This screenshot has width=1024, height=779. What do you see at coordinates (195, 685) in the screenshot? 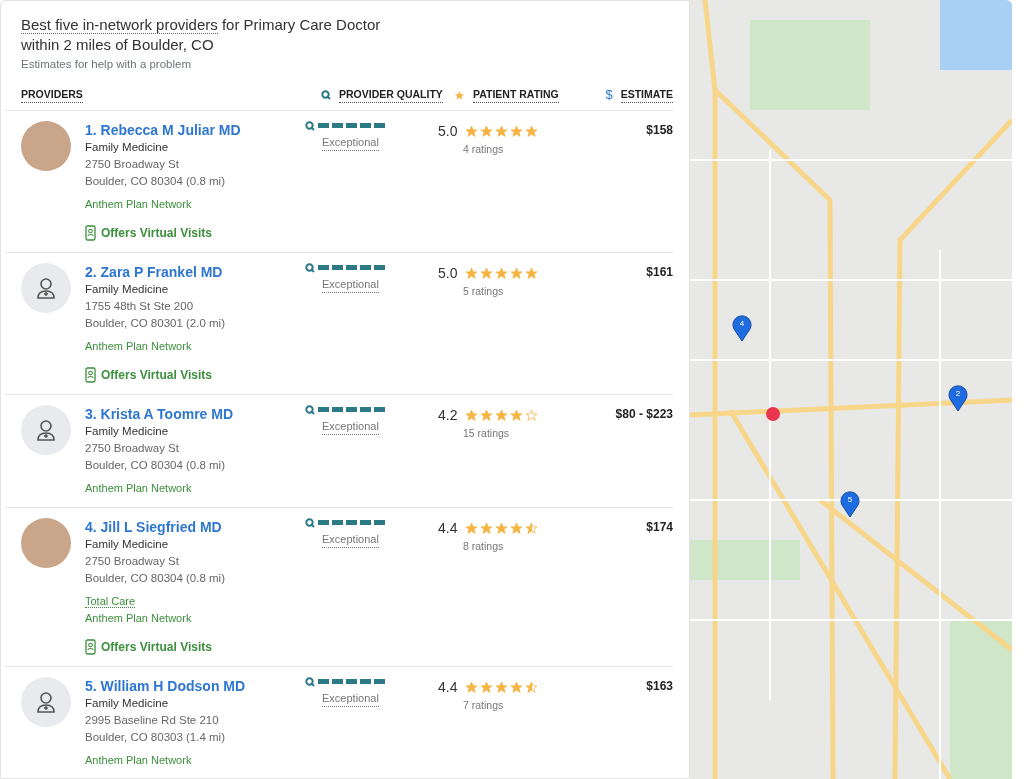
I see `provider-name-link: 5. William H Dodson MD` at bounding box center [195, 685].